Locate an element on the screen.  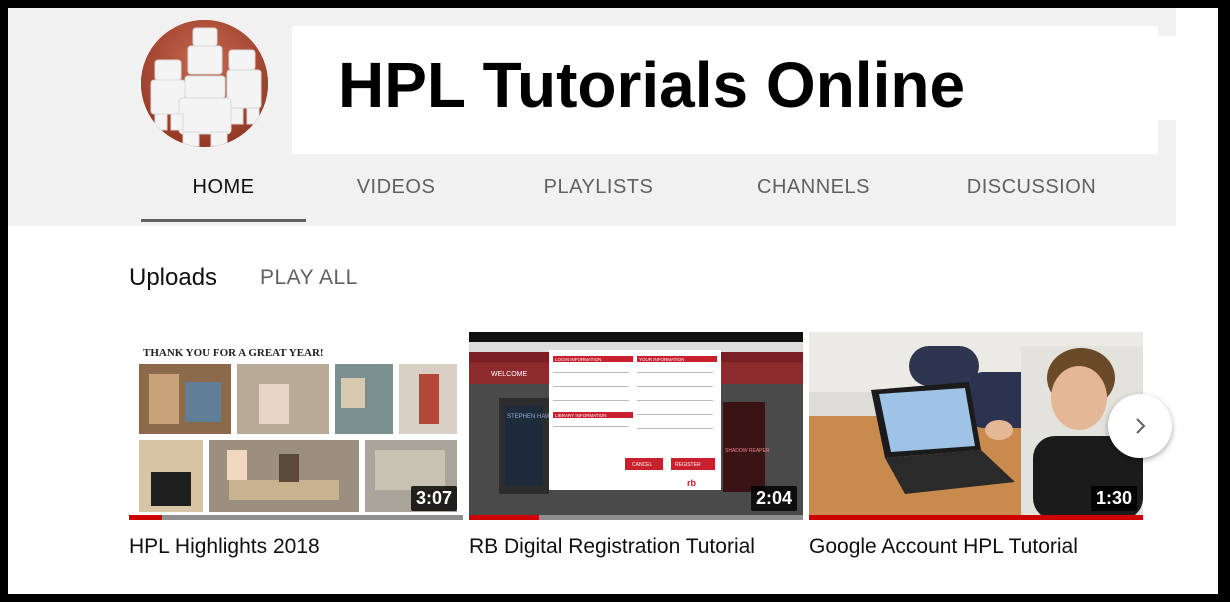
robot-figurines-image is located at coordinates (204, 83).